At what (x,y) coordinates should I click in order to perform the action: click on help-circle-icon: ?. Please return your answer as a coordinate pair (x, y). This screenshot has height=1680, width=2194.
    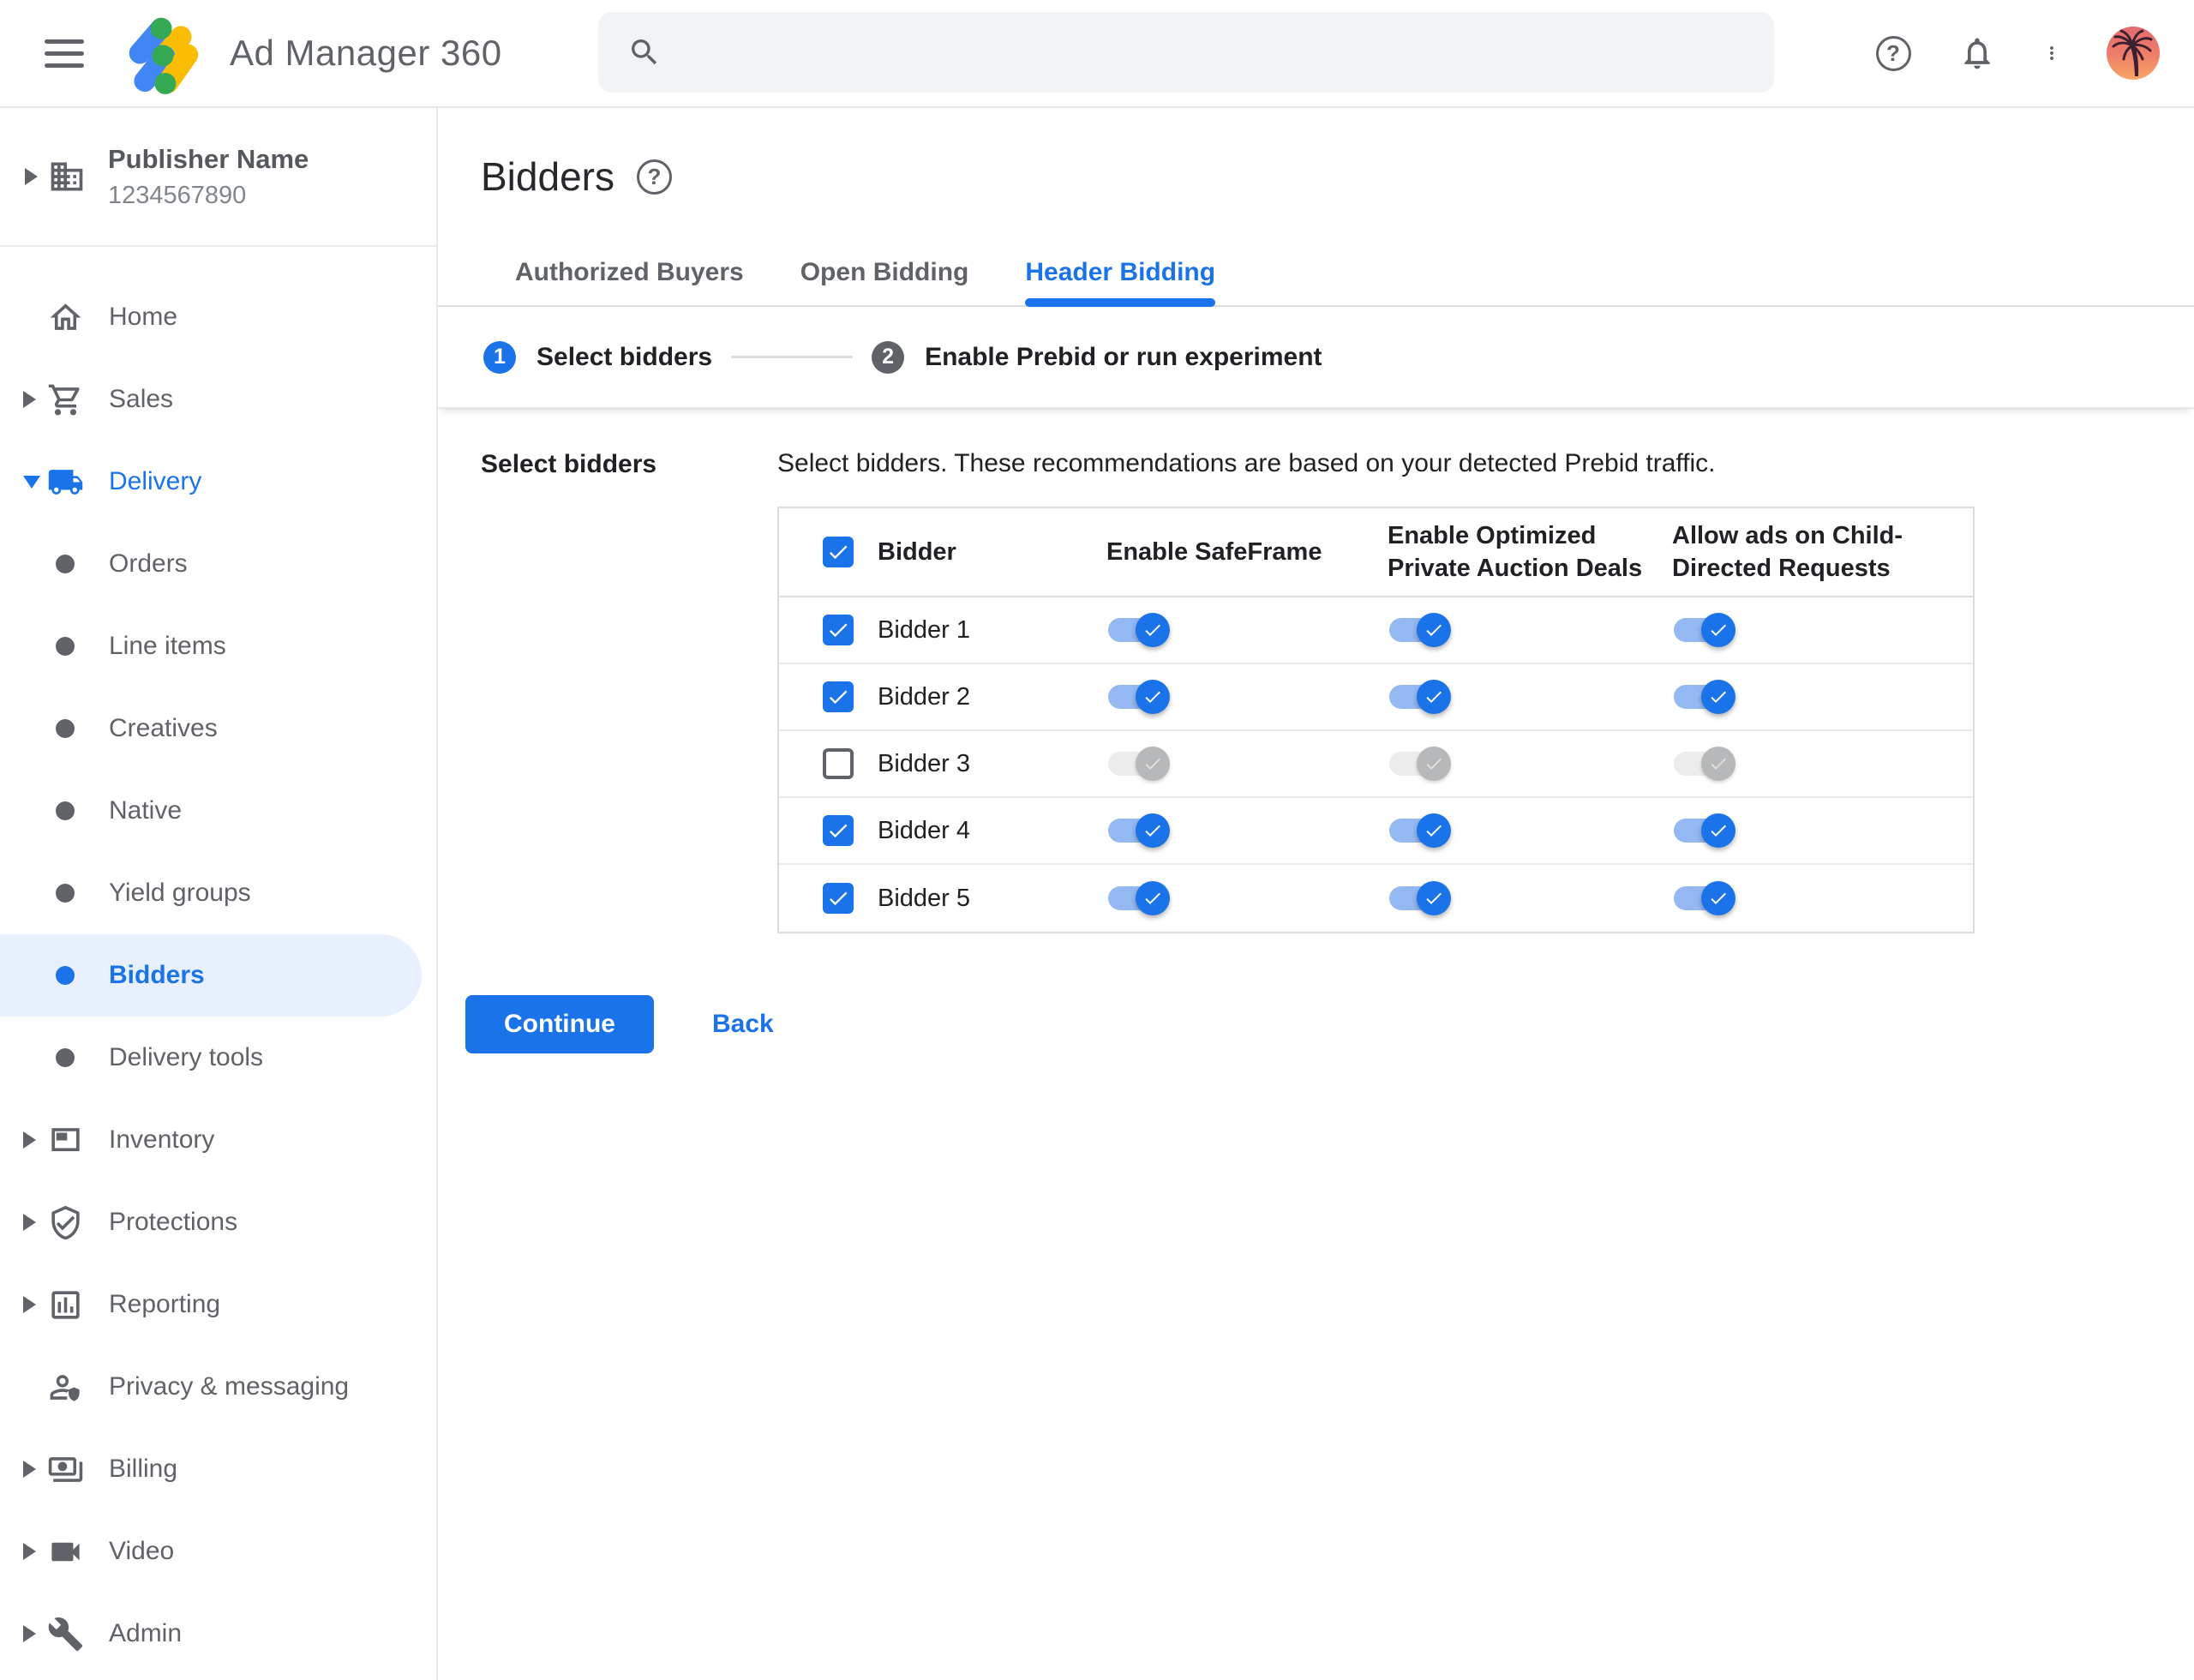
    Looking at the image, I should click on (654, 177).